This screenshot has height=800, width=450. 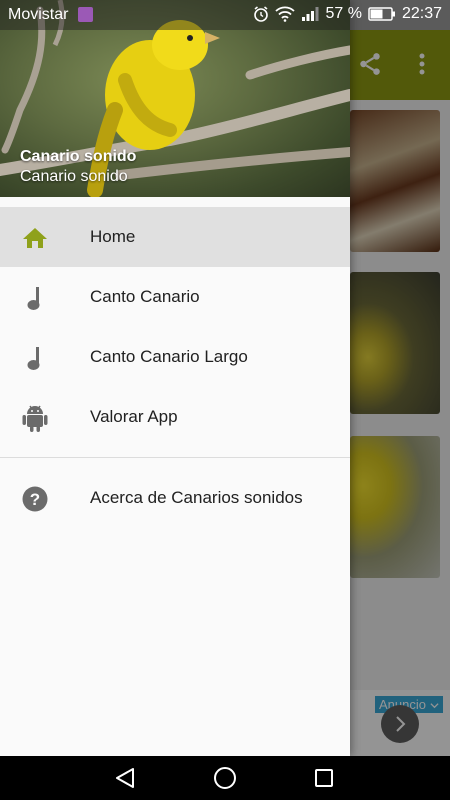 I want to click on drawer-item-label: Acerca de Canarios sonidos, so click(x=196, y=497).